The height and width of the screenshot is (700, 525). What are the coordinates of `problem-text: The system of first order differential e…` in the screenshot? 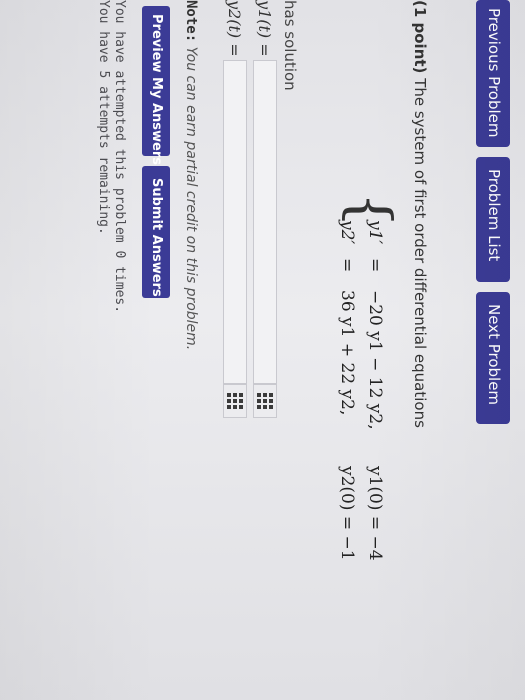 It's located at (420, 253).